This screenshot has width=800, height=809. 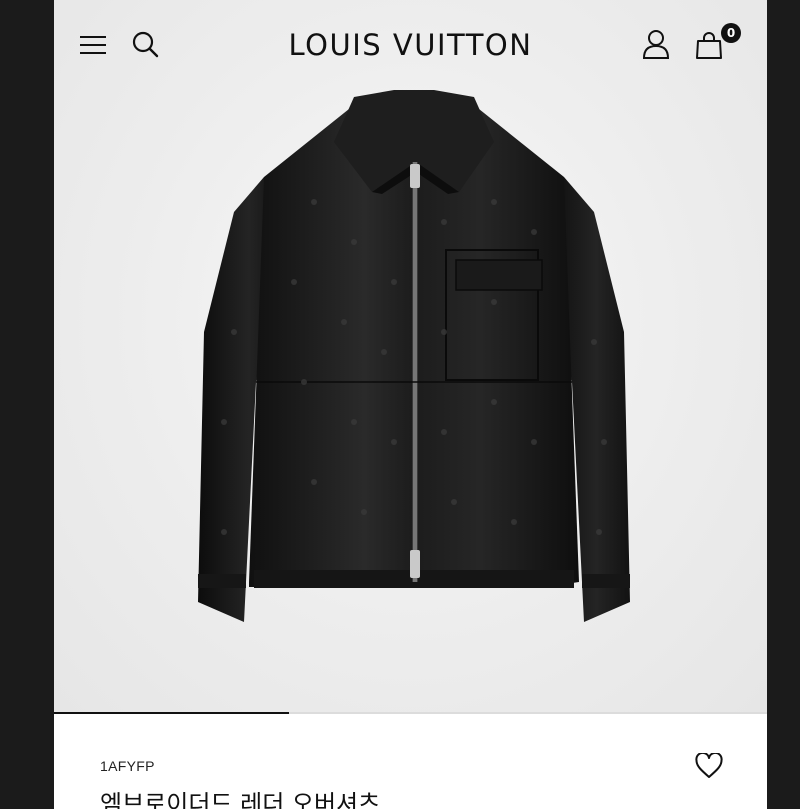 I want to click on product-sku: 1AFYFP, so click(x=127, y=766).